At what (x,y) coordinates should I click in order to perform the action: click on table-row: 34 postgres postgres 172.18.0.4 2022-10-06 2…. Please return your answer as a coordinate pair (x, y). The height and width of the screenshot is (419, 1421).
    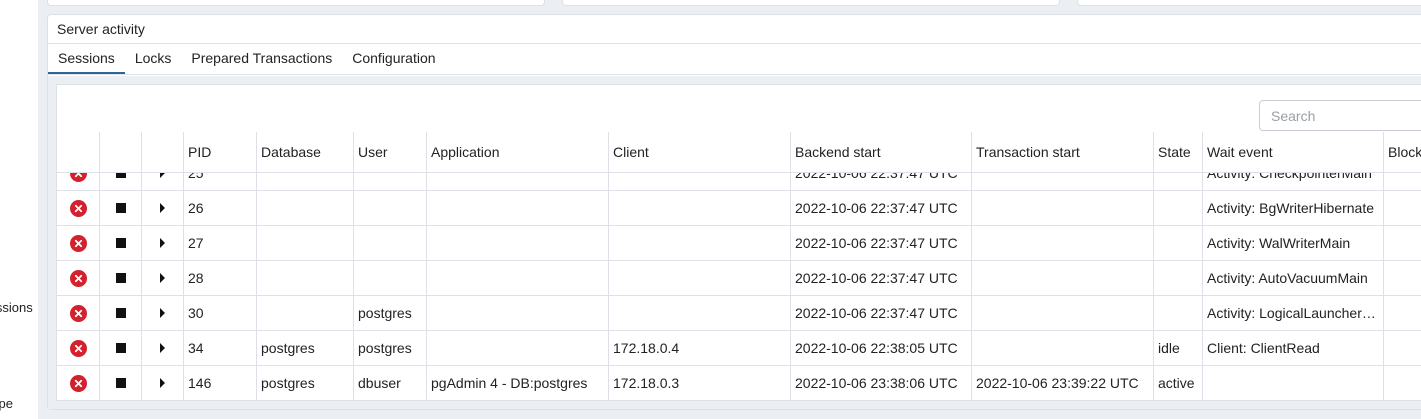
    Looking at the image, I should click on (739, 348).